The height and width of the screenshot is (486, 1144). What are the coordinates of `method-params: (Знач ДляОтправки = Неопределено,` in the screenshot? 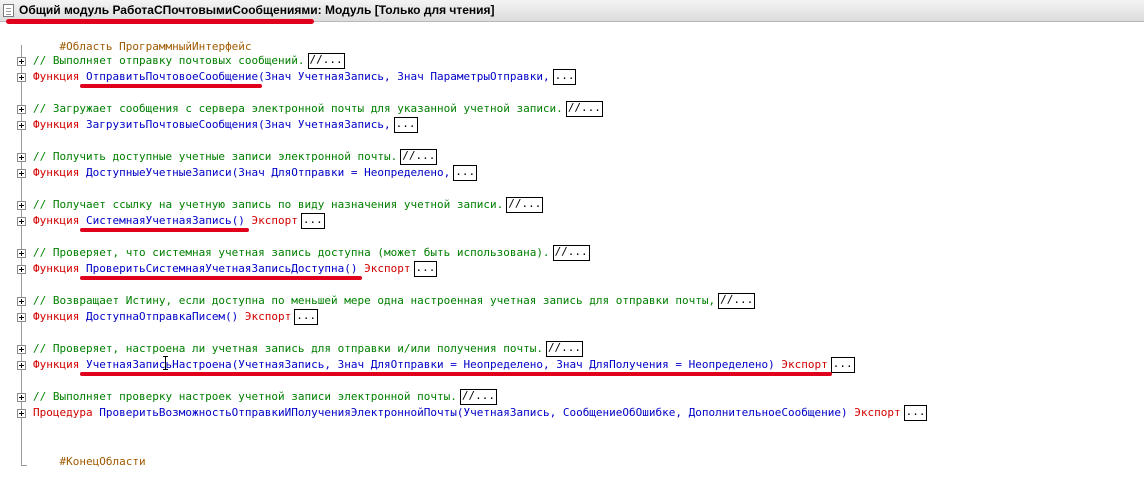 It's located at (341, 172).